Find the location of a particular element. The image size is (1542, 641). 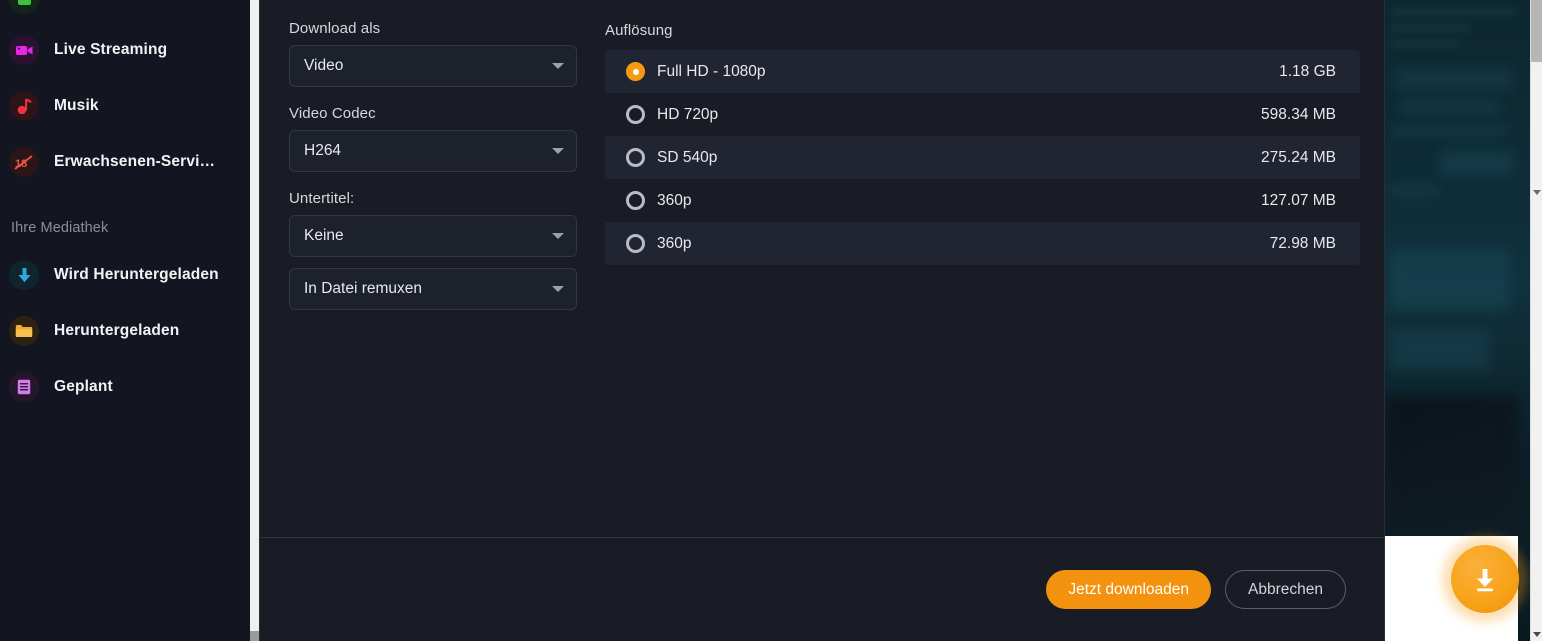

download-as-select: Video is located at coordinates (433, 66).